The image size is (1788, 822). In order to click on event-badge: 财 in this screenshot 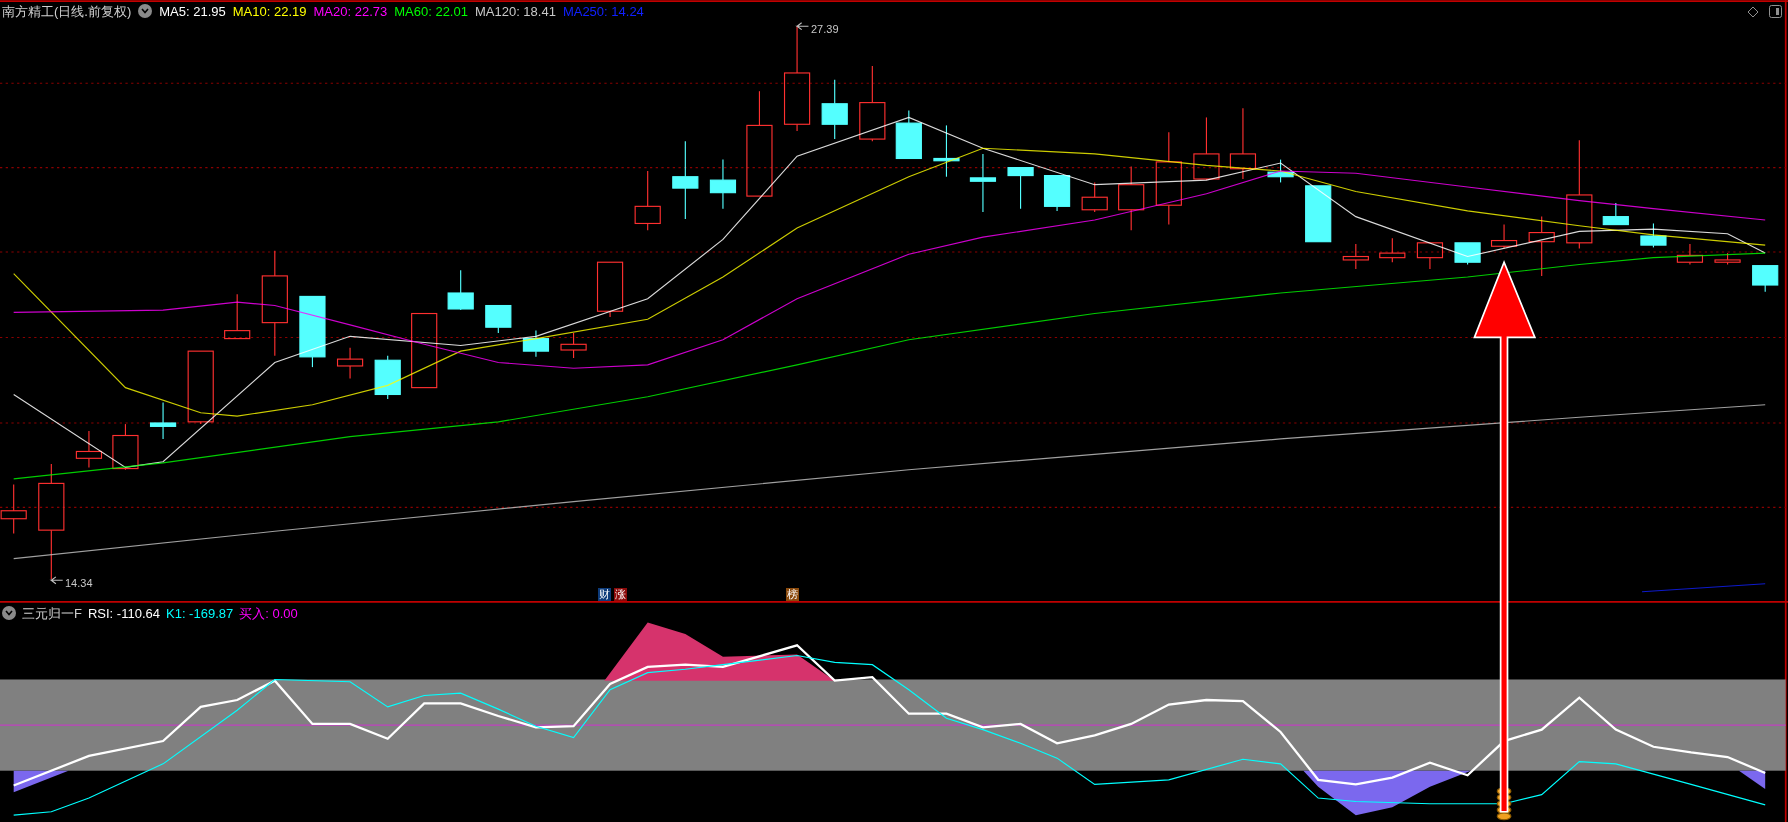, I will do `click(604, 594)`.